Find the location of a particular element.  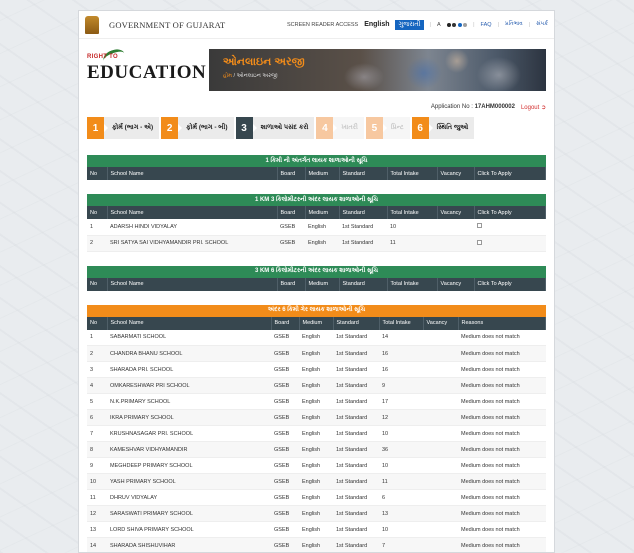

feedback-link: પ્રતિભાવ is located at coordinates (514, 24).